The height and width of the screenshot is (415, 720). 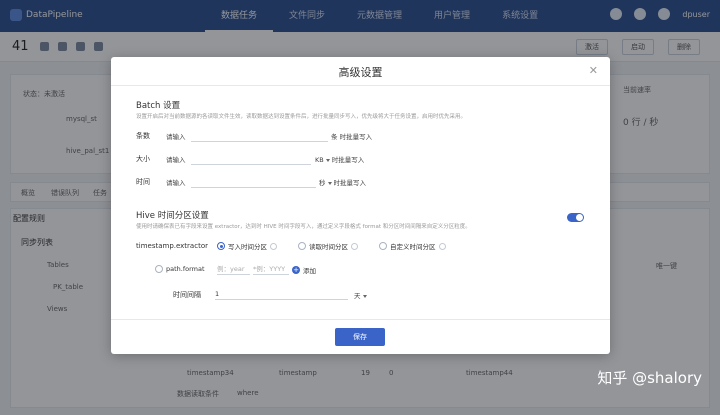 What do you see at coordinates (158, 106) in the screenshot?
I see `batch-section-title: Batch 设置` at bounding box center [158, 106].